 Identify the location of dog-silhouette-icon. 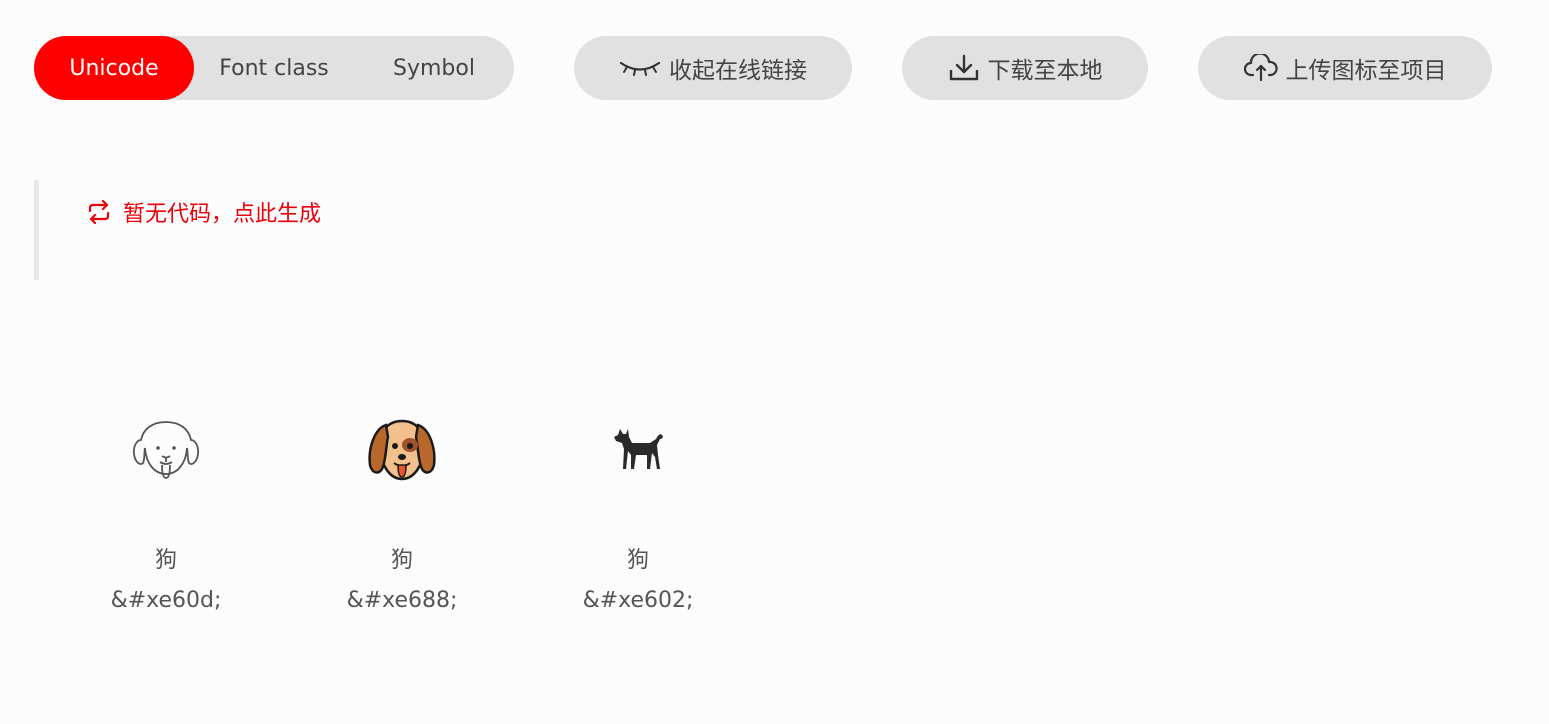
(638, 450).